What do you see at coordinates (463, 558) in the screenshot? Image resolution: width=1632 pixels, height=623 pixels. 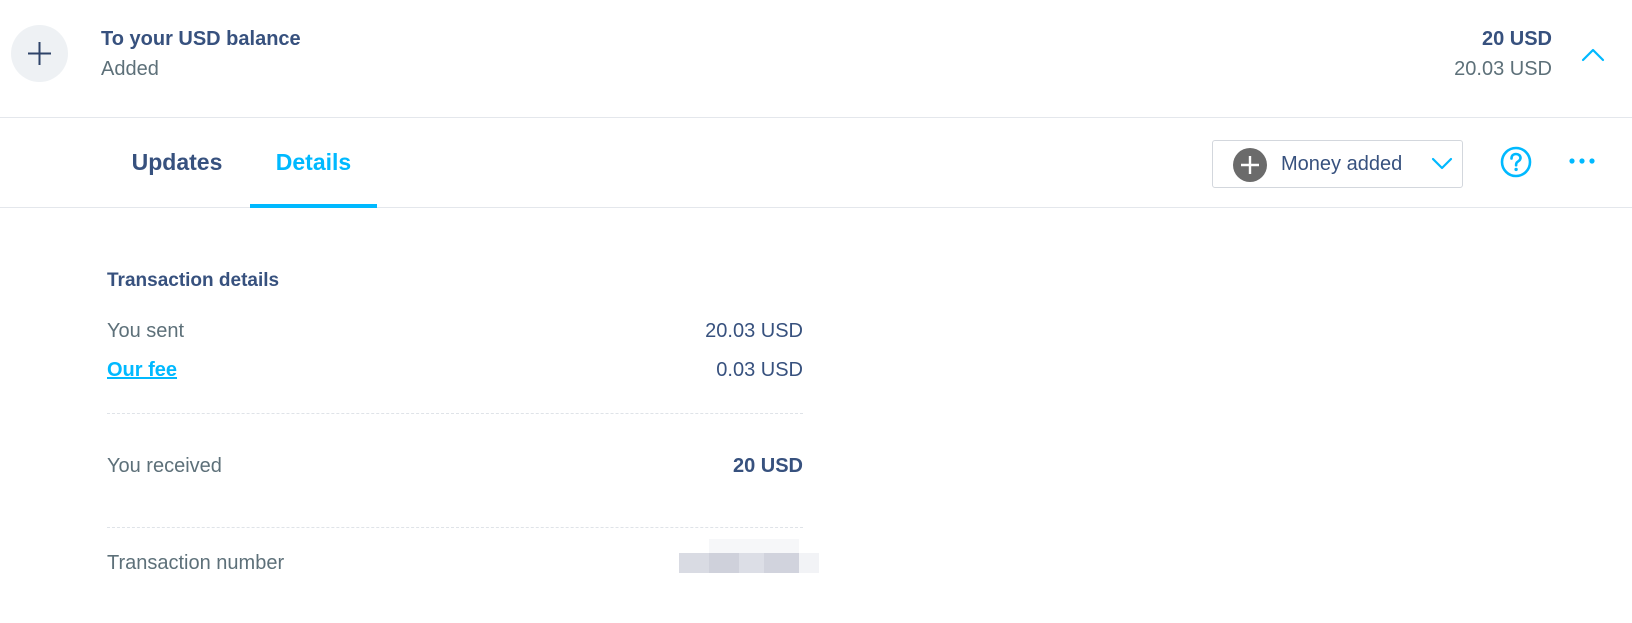 I see `detail-row-transaction-number: Transaction number` at bounding box center [463, 558].